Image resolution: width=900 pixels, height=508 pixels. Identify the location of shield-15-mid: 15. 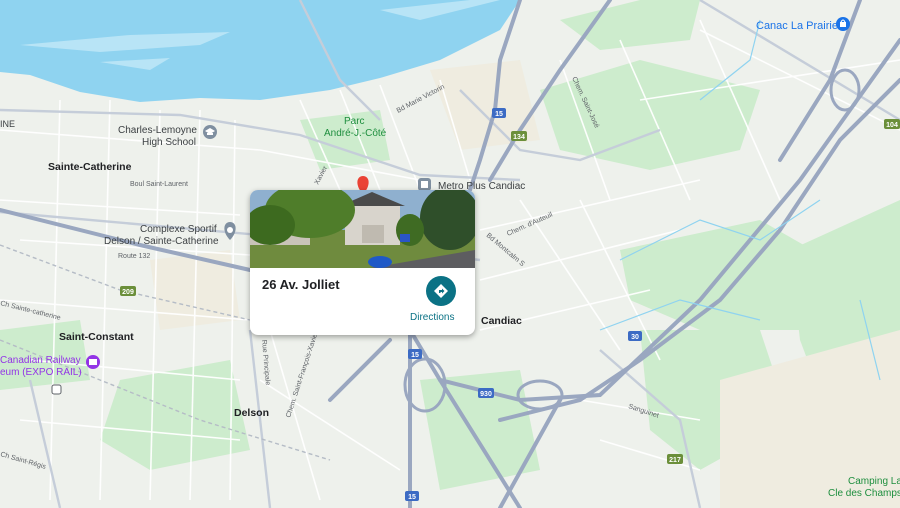
(415, 354).